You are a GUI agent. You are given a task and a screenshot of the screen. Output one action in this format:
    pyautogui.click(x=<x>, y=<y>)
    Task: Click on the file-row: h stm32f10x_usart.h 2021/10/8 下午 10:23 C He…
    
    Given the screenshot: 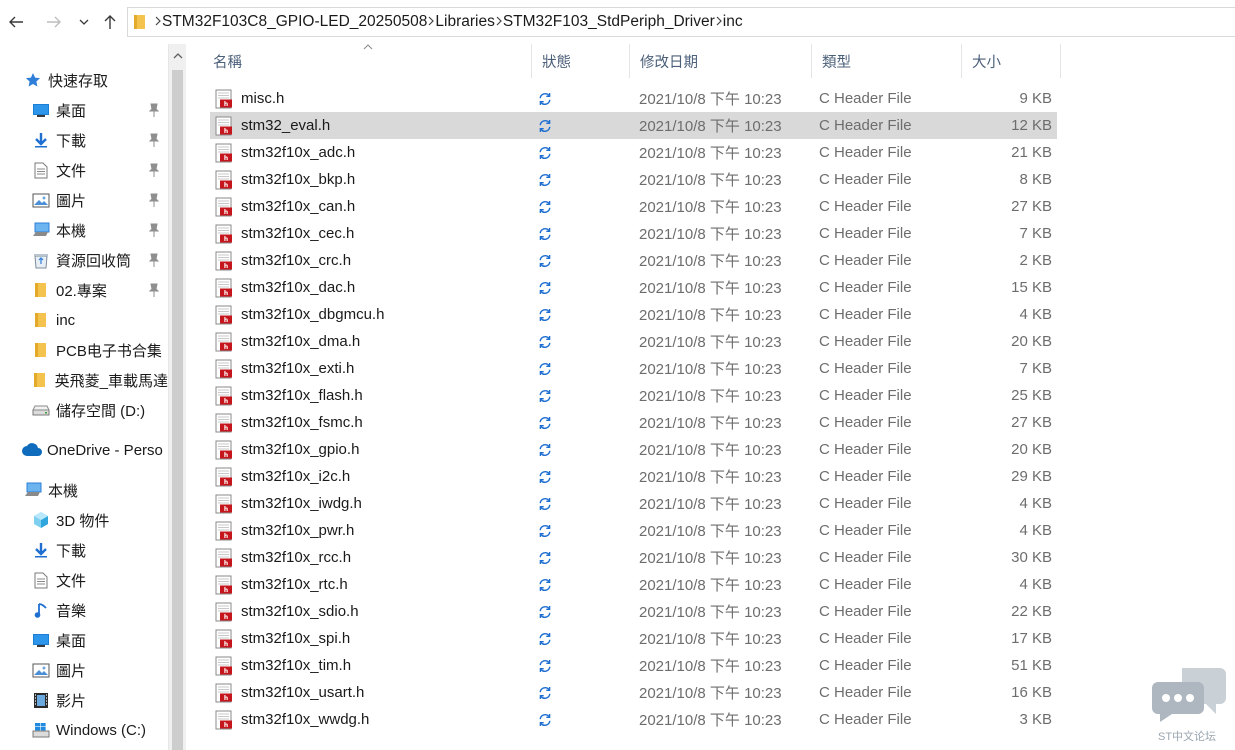 What is the action you would take?
    pyautogui.click(x=633, y=692)
    